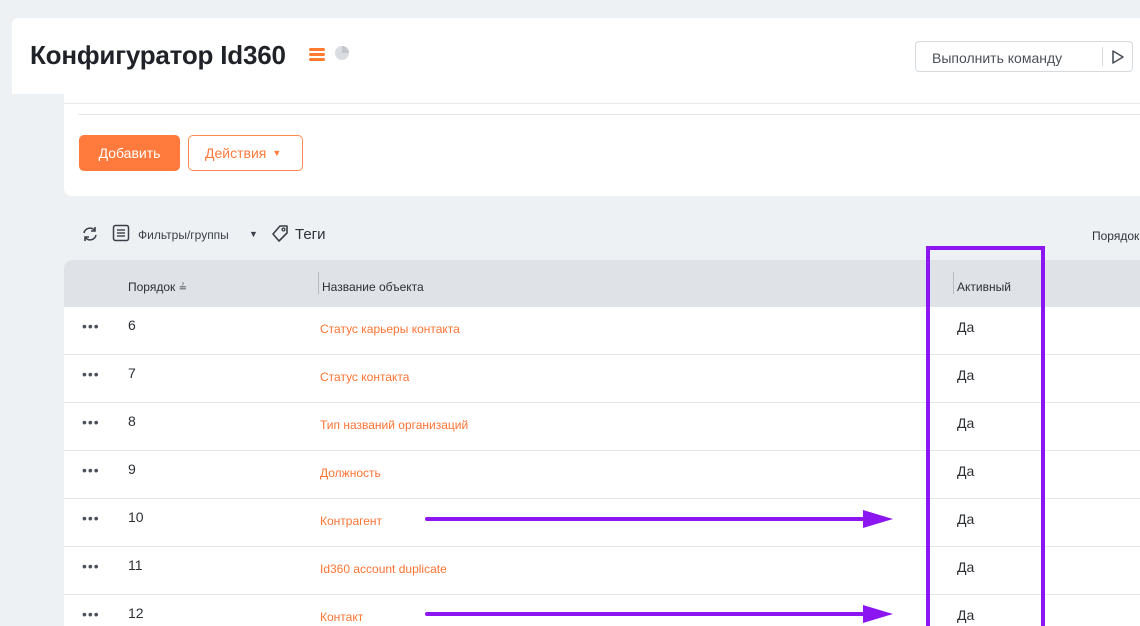  Describe the element at coordinates (997, 58) in the screenshot. I see `command-label: Выполнить команду` at that location.